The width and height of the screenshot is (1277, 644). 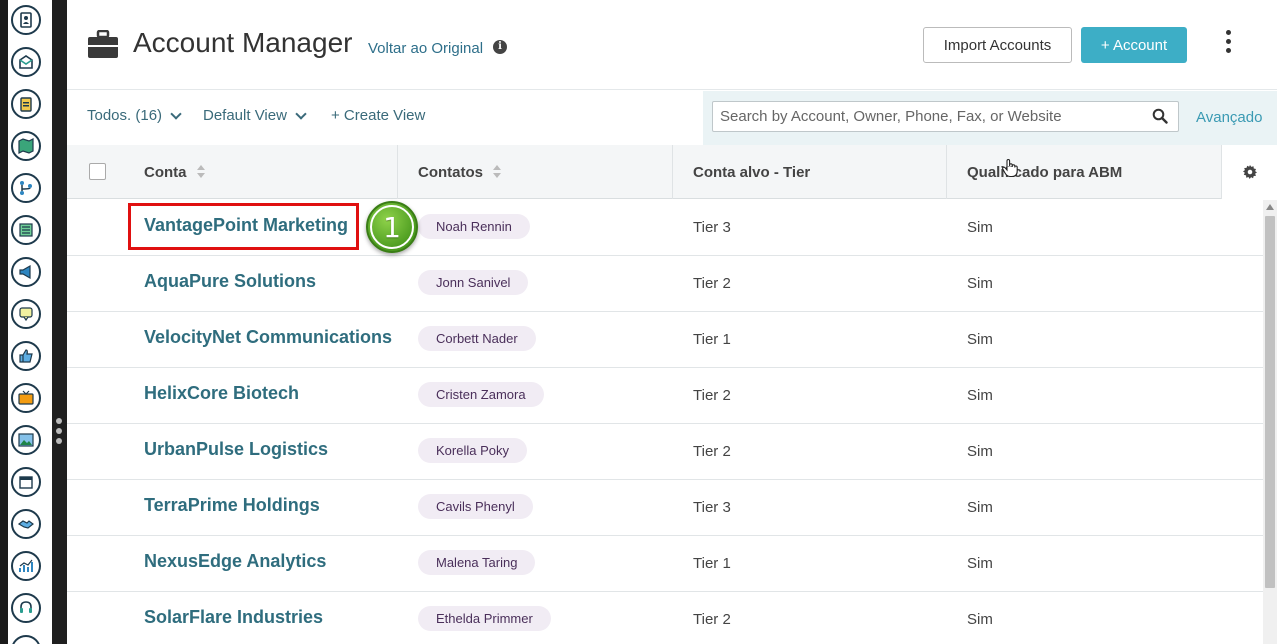 What do you see at coordinates (232, 505) in the screenshot?
I see `account-link: TerraPrime Holdings` at bounding box center [232, 505].